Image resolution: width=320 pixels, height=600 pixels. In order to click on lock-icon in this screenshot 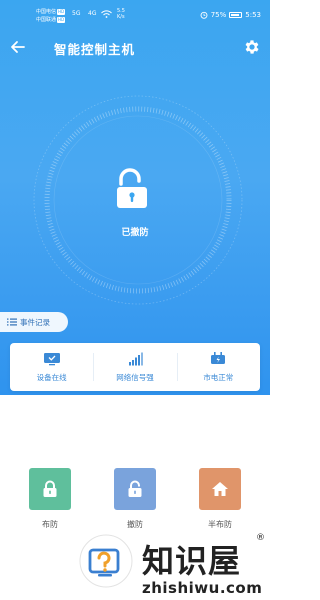, I will do `click(50, 488)`.